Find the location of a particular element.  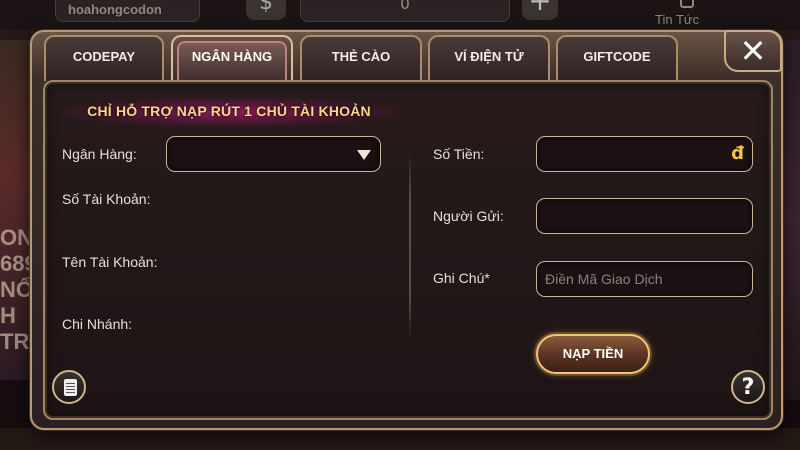

notice-banner: CHỈ HỖ TRỢ NẠP RÚT 1 CHỦ TÀI KHOẢN is located at coordinates (229, 112).